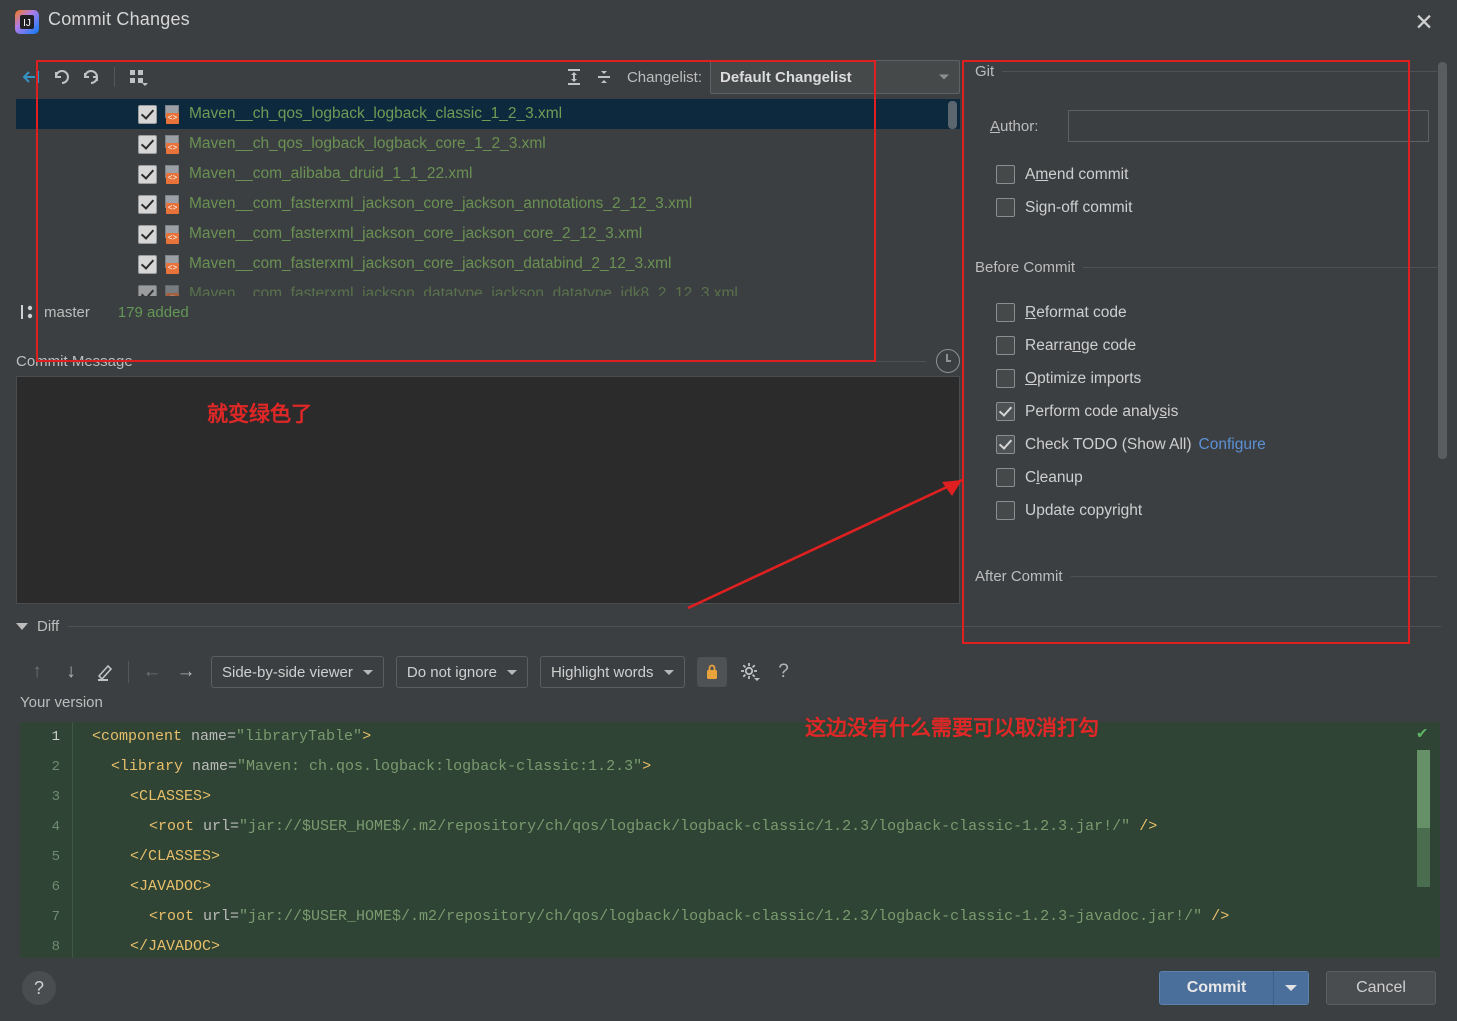 The width and height of the screenshot is (1457, 1021). Describe the element at coordinates (37, 672) in the screenshot. I see `previous-difference-icon: ↑` at that location.